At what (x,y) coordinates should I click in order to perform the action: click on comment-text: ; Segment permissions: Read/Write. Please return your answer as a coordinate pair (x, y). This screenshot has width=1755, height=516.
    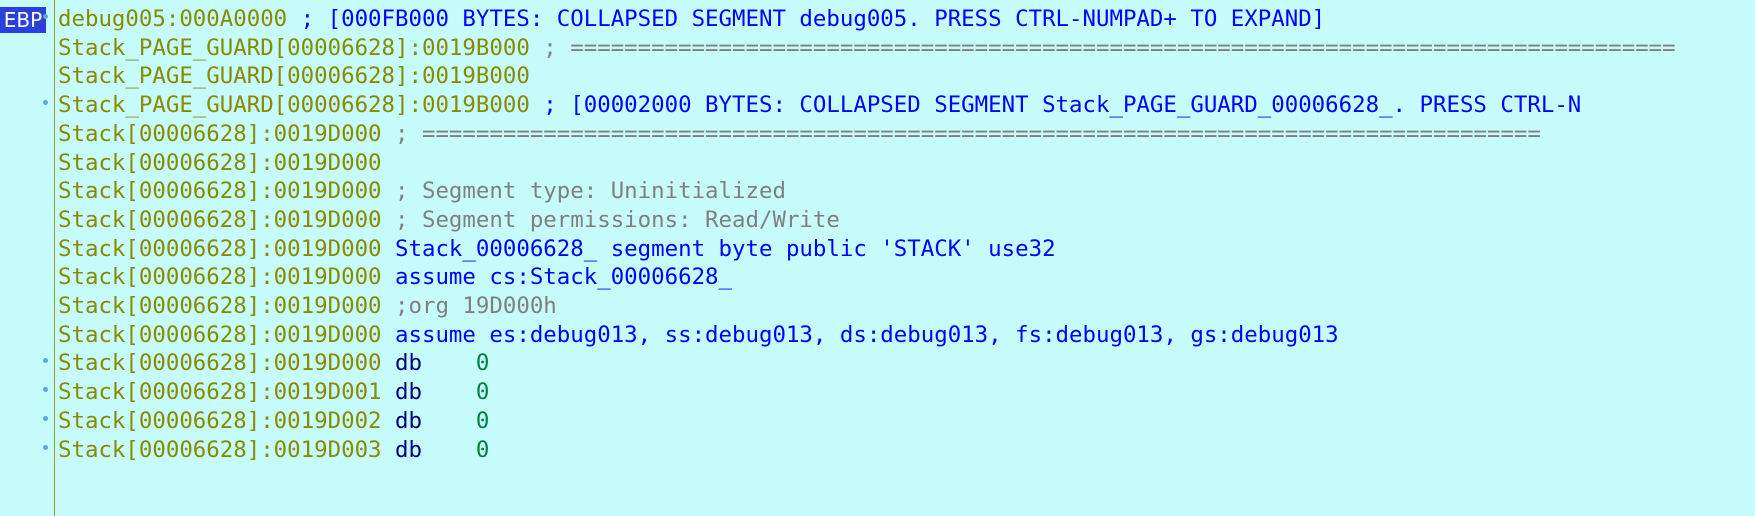
    Looking at the image, I should click on (610, 219).